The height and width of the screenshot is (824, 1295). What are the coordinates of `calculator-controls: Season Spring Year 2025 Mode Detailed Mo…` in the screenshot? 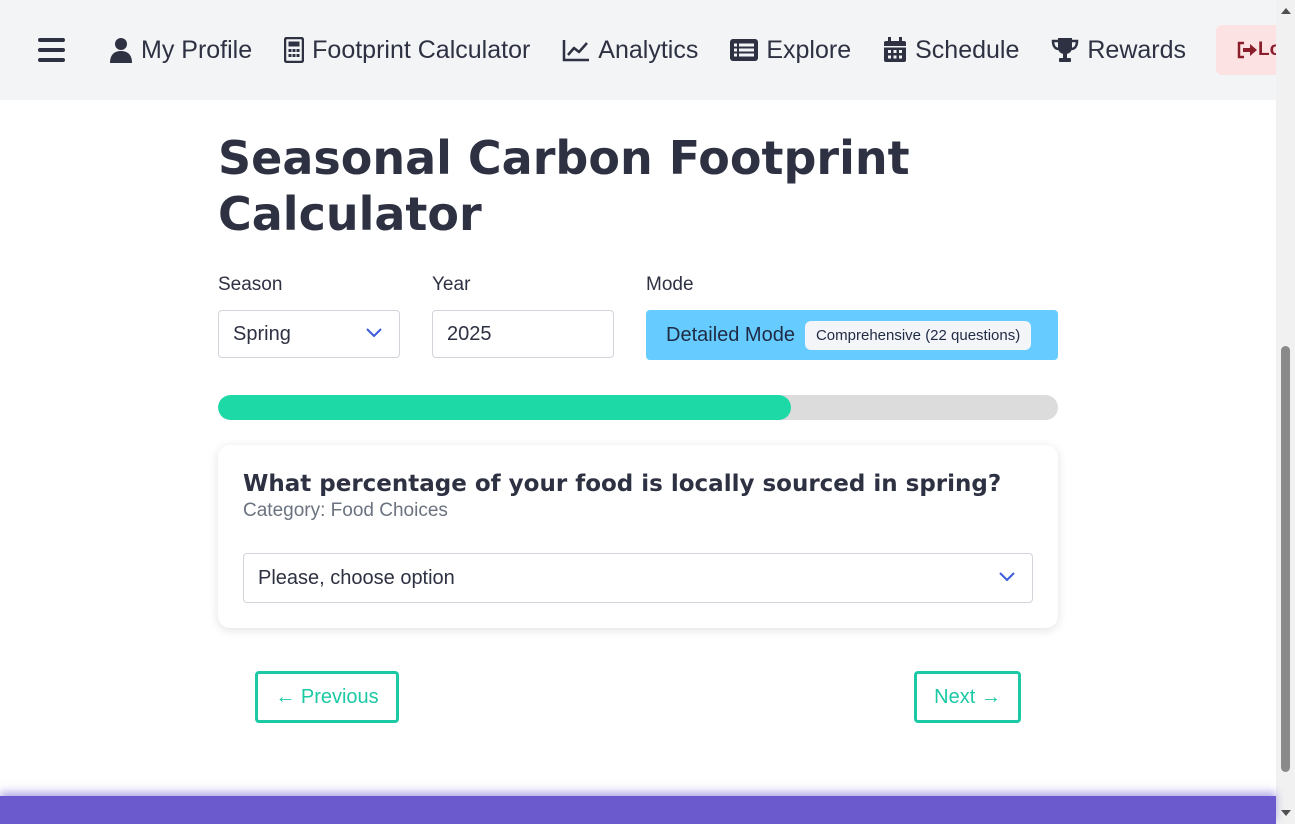 It's located at (638, 319).